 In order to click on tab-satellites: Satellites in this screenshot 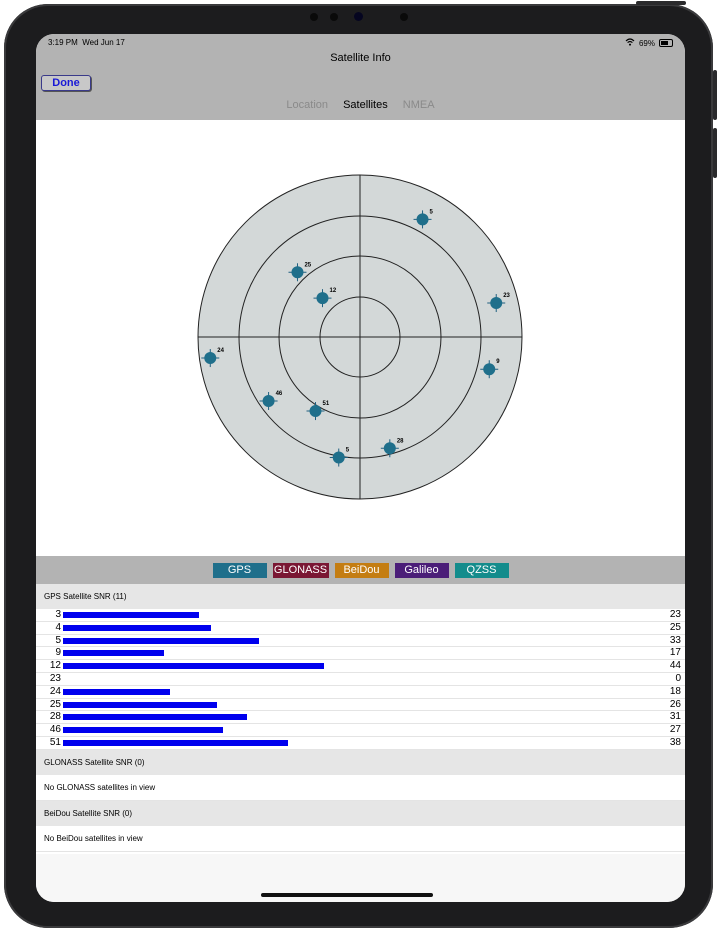, I will do `click(365, 105)`.